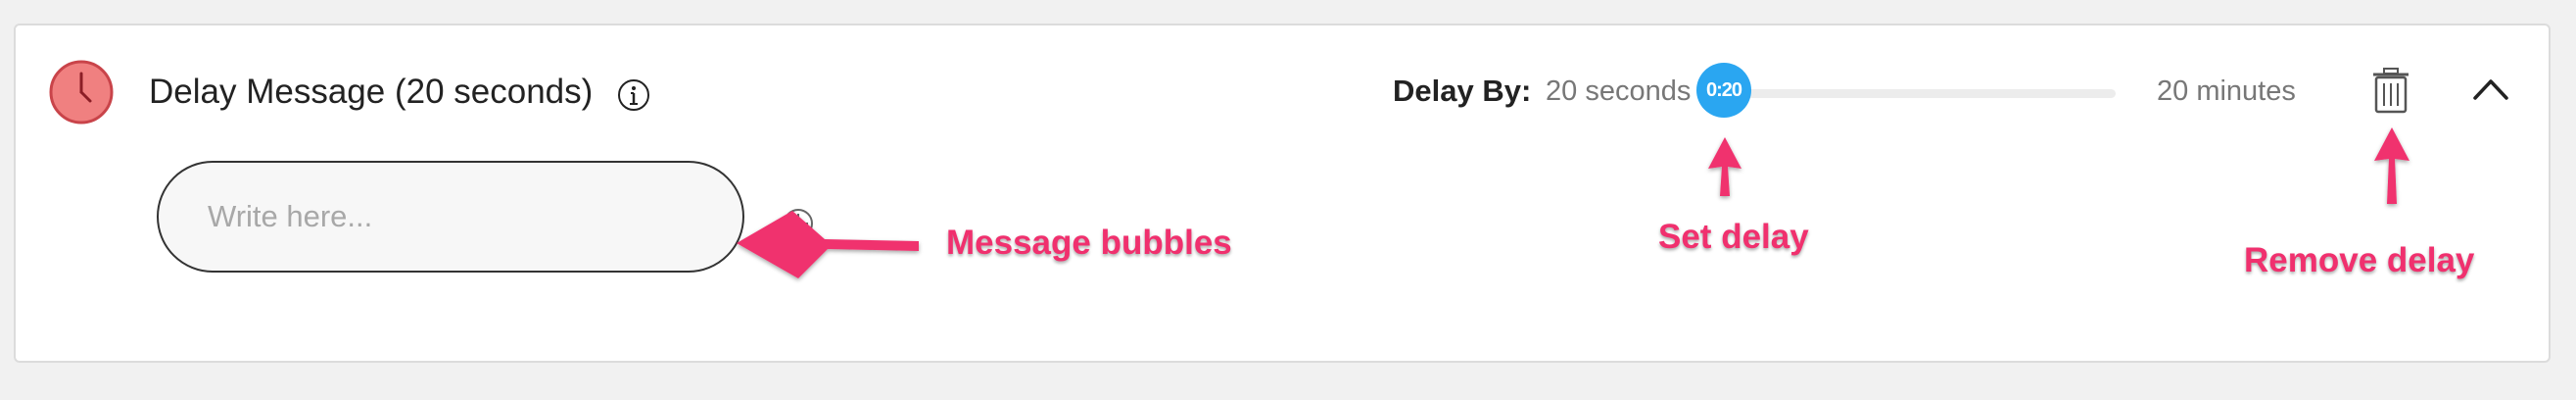 The width and height of the screenshot is (2576, 400). Describe the element at coordinates (828, 244) in the screenshot. I see `arrow-message-bubbles` at that location.